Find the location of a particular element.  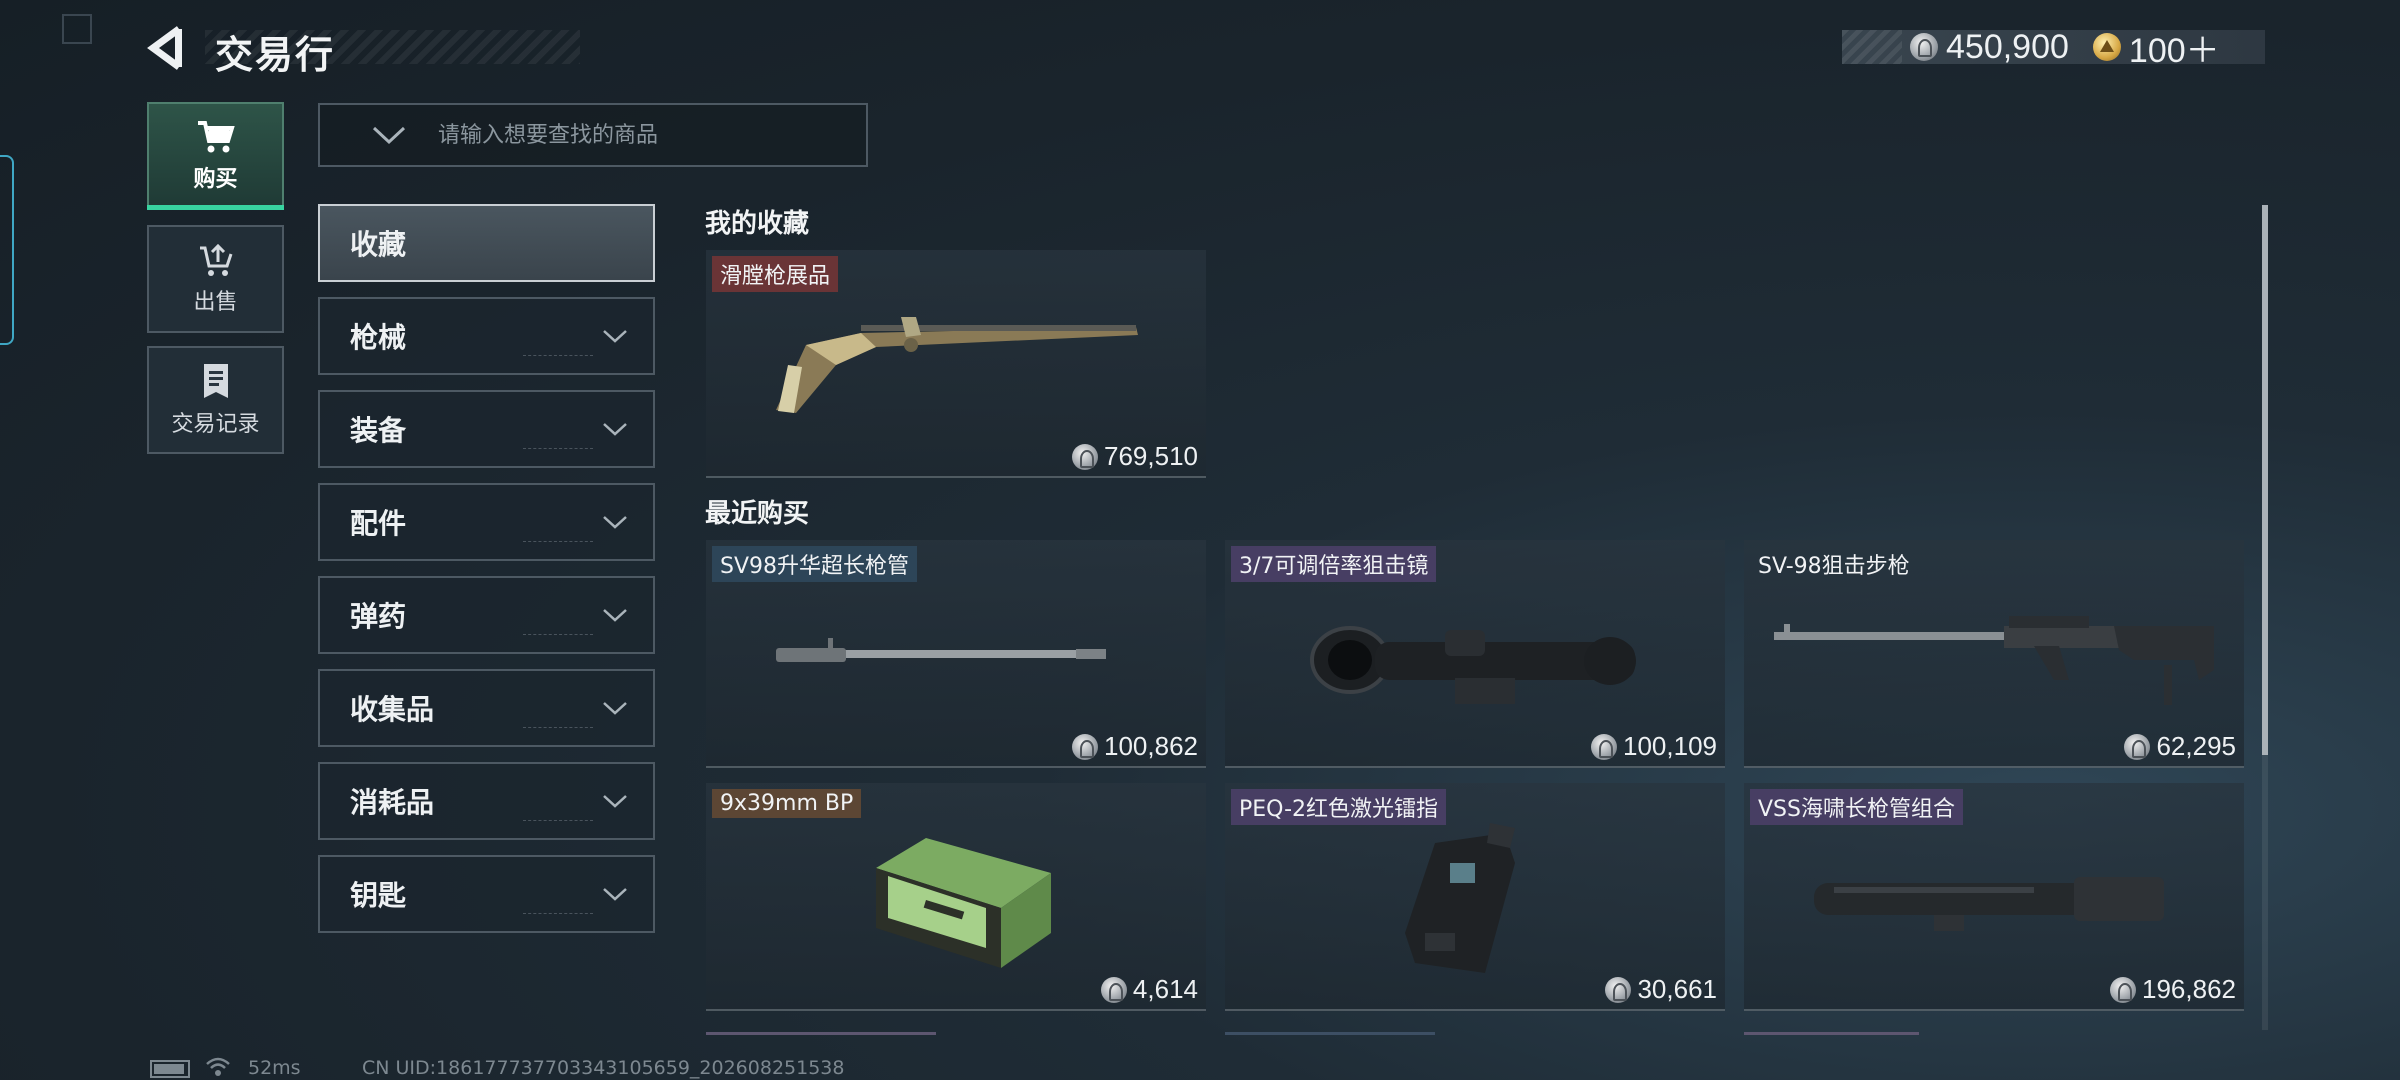

barrel-image is located at coordinates (941, 650).